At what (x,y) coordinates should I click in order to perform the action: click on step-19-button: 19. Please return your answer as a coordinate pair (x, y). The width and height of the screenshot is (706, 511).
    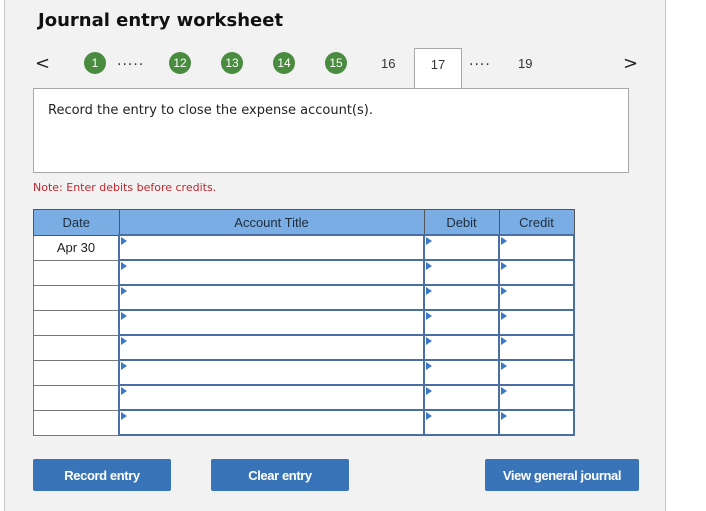
    Looking at the image, I should click on (525, 63).